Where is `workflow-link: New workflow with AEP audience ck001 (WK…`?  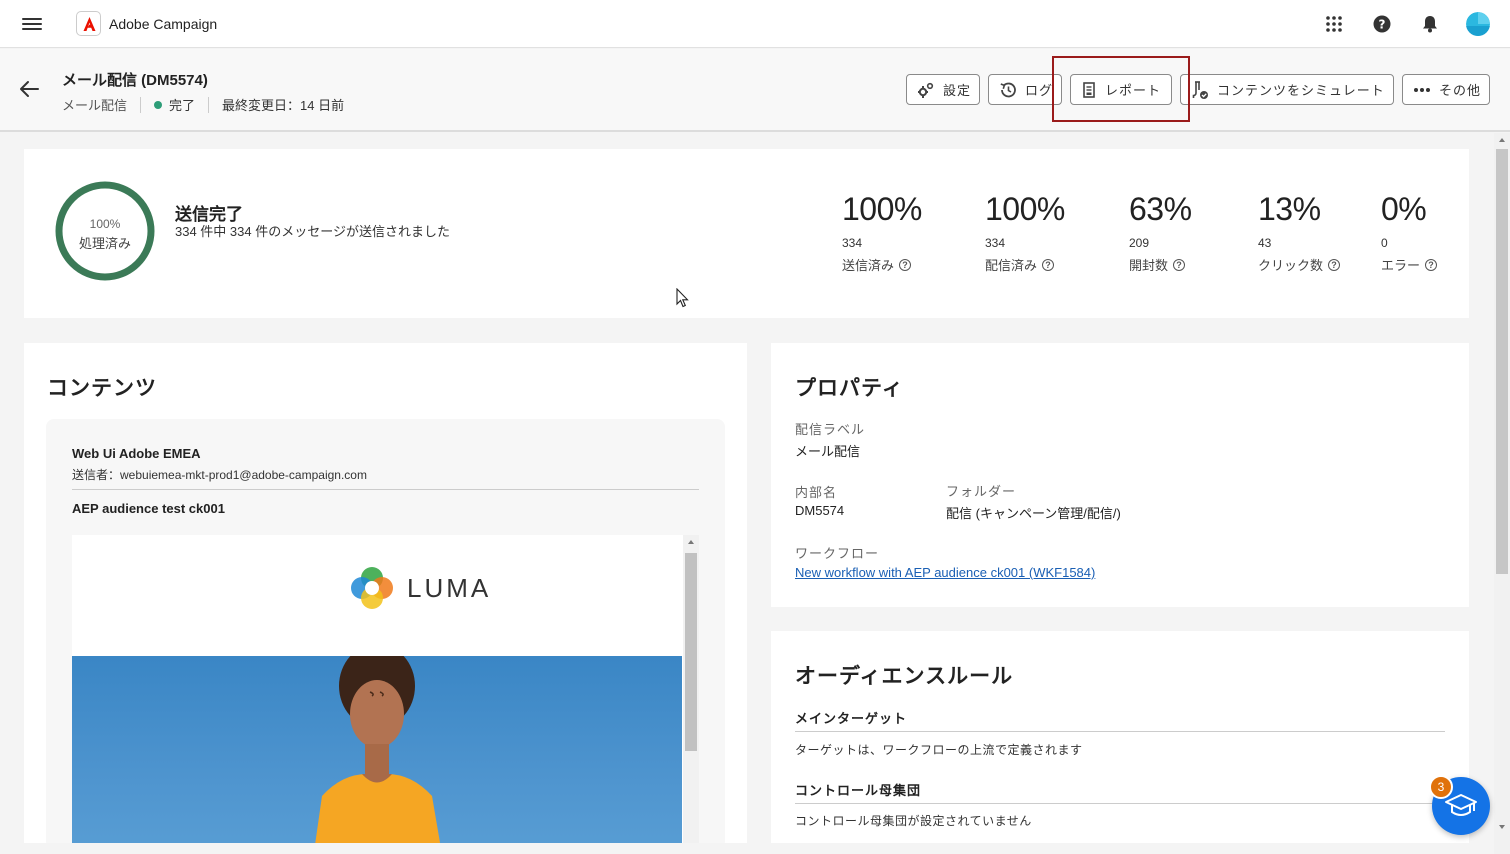 workflow-link: New workflow with AEP audience ck001 (WK… is located at coordinates (945, 572).